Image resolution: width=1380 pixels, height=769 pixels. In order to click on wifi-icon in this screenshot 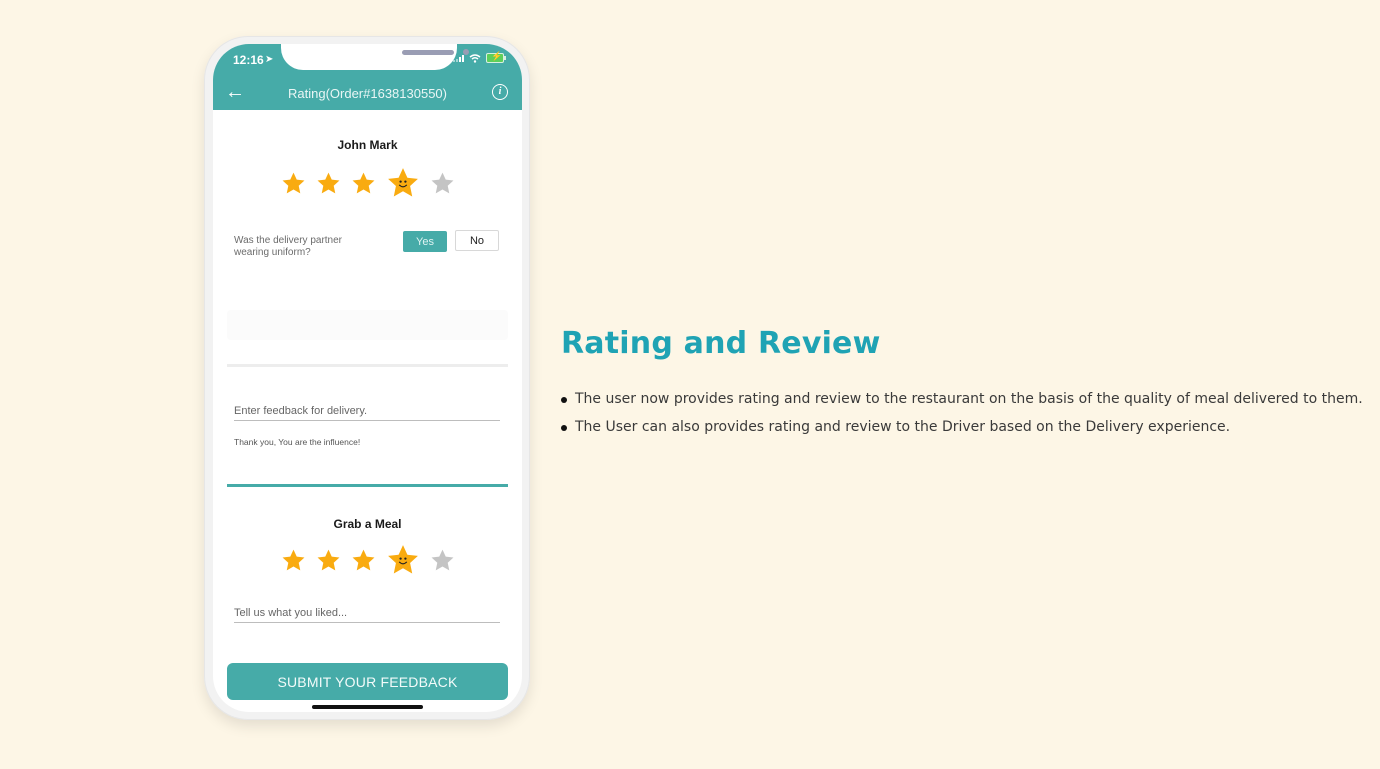, I will do `click(475, 58)`.